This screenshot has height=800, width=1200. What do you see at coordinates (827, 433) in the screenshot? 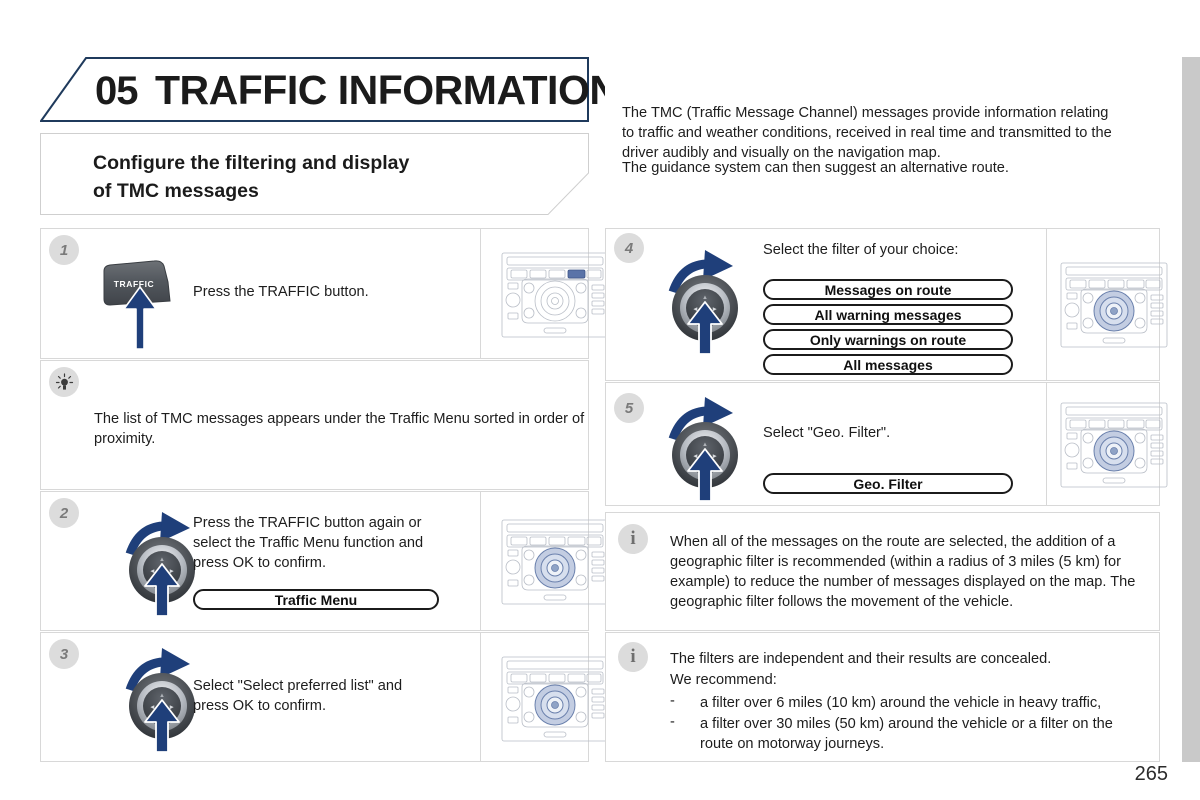
I see `step-5-text: Select "Geo. Filter".` at bounding box center [827, 433].